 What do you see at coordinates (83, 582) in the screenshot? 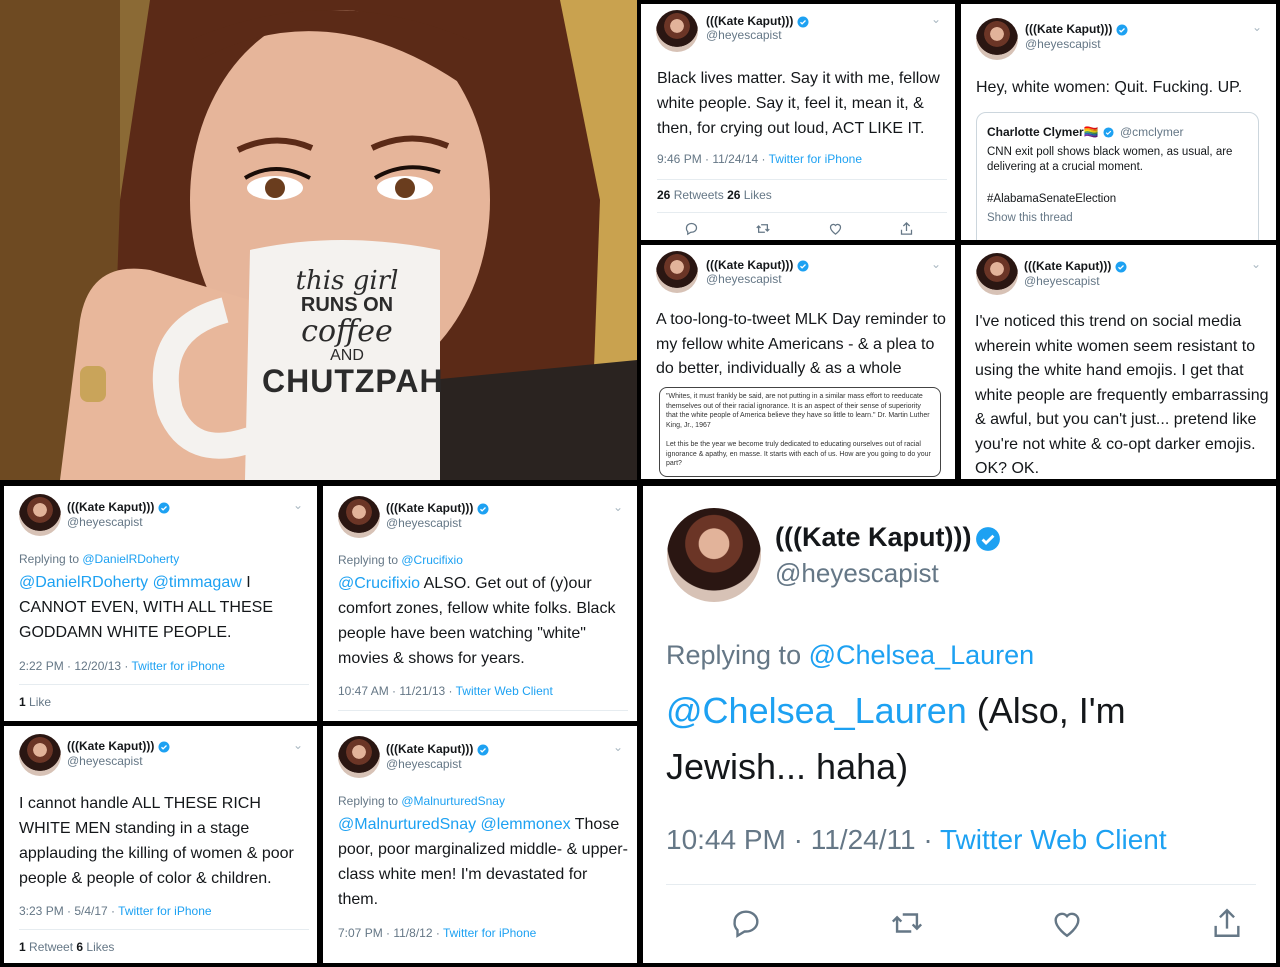
I see `mention-link: @DanielRDoherty` at bounding box center [83, 582].